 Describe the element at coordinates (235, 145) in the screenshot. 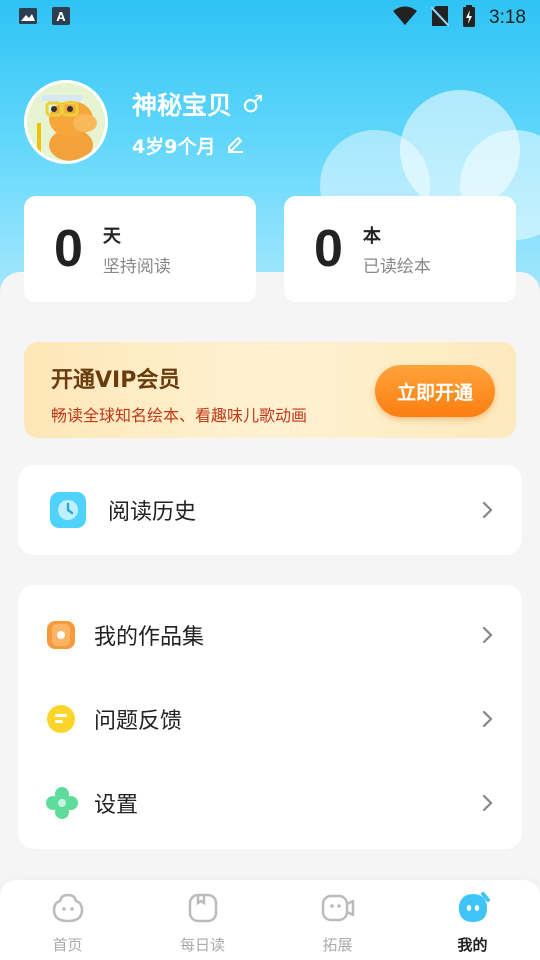

I see `edit-pencil-icon` at that location.